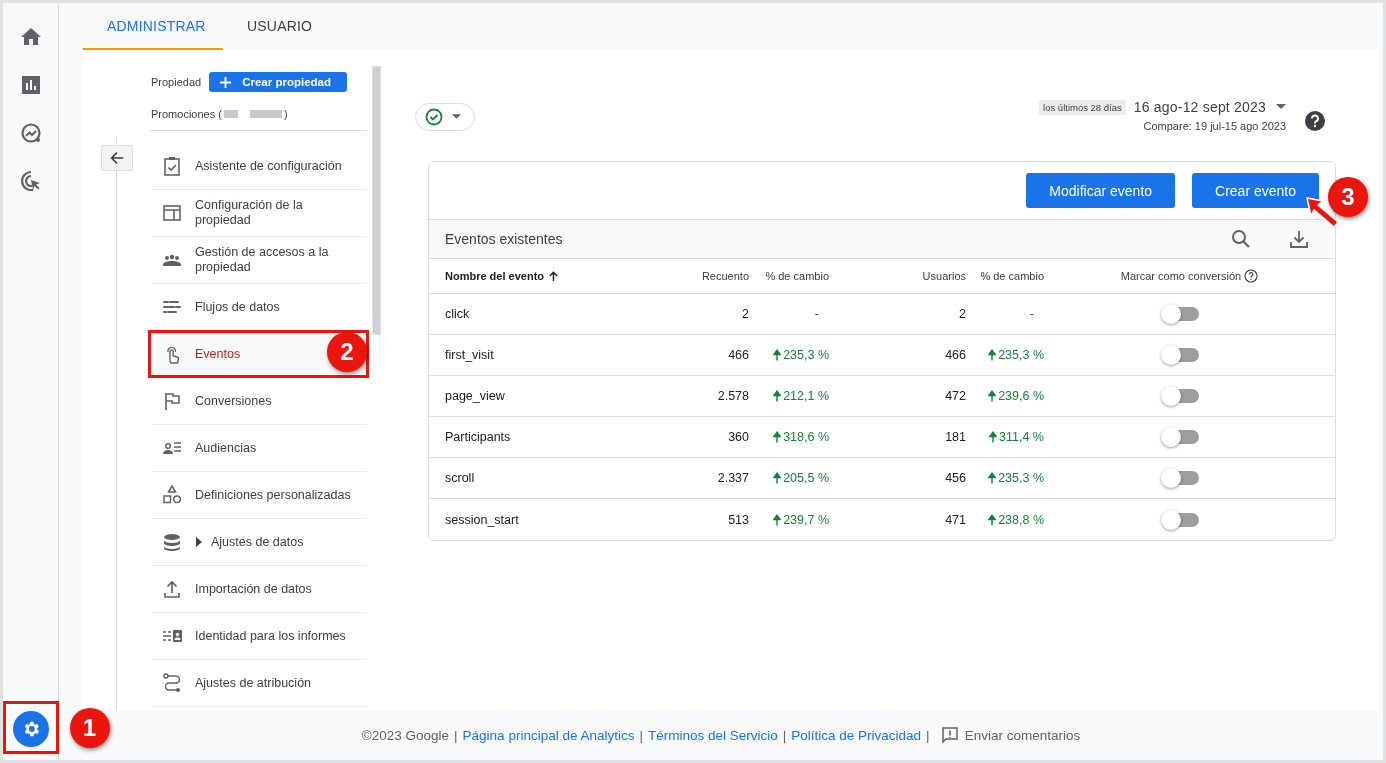 This screenshot has height=763, width=1386. Describe the element at coordinates (554, 276) in the screenshot. I see `sort-up-arrow-icon` at that location.